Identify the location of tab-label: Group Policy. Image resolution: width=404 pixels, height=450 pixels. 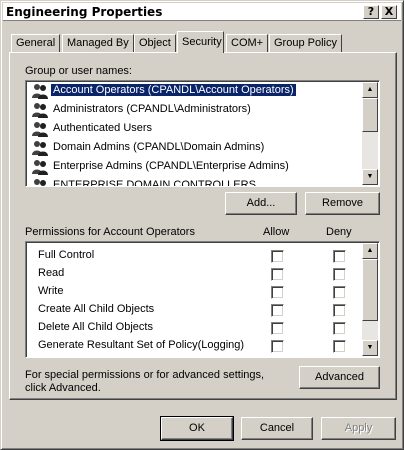
(305, 43).